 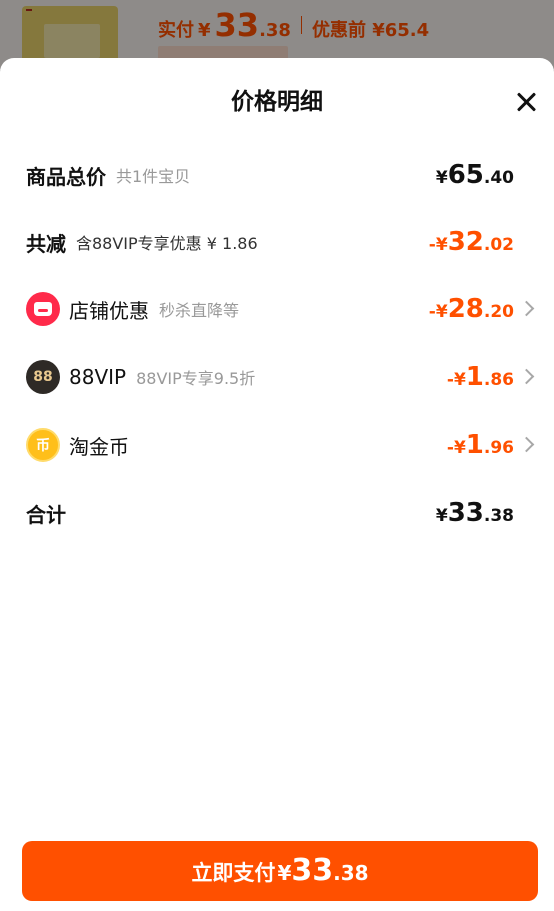 I want to click on goods-total-currency: ¥, so click(x=441, y=178).